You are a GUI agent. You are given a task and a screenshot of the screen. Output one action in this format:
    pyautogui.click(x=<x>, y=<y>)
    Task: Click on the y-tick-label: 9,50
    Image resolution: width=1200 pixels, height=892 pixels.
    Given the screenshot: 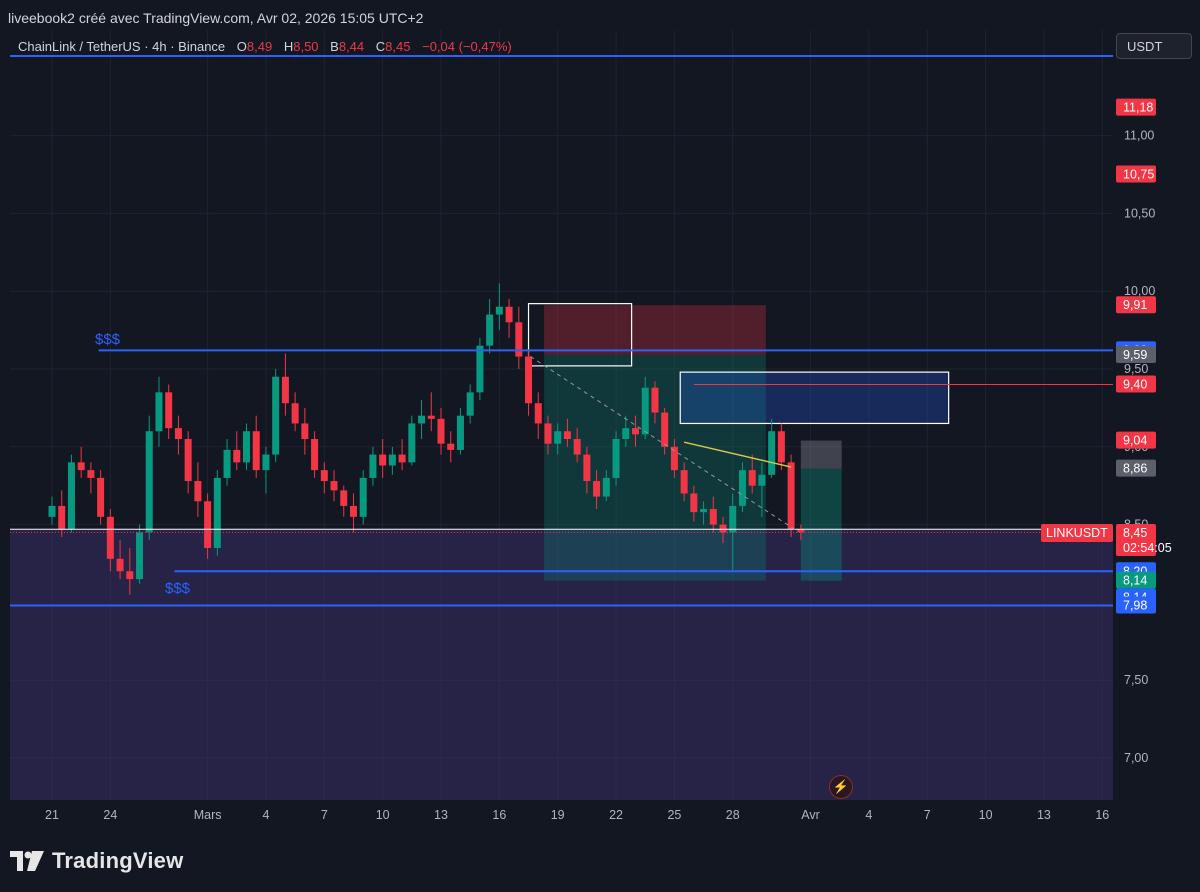 What is the action you would take?
    pyautogui.click(x=1136, y=369)
    